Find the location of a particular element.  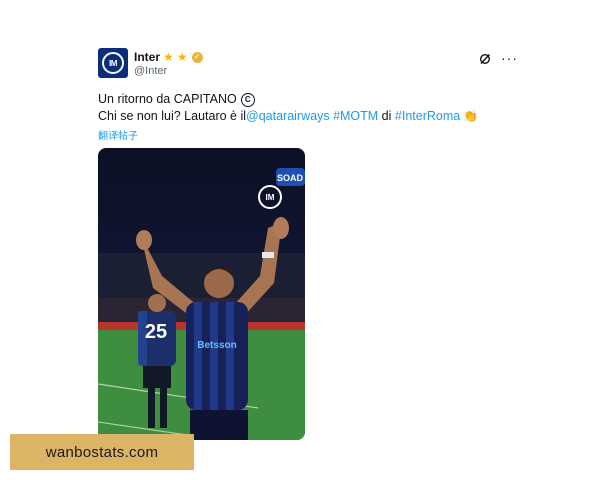

clapping-hands-icon: 👏 is located at coordinates (471, 116).